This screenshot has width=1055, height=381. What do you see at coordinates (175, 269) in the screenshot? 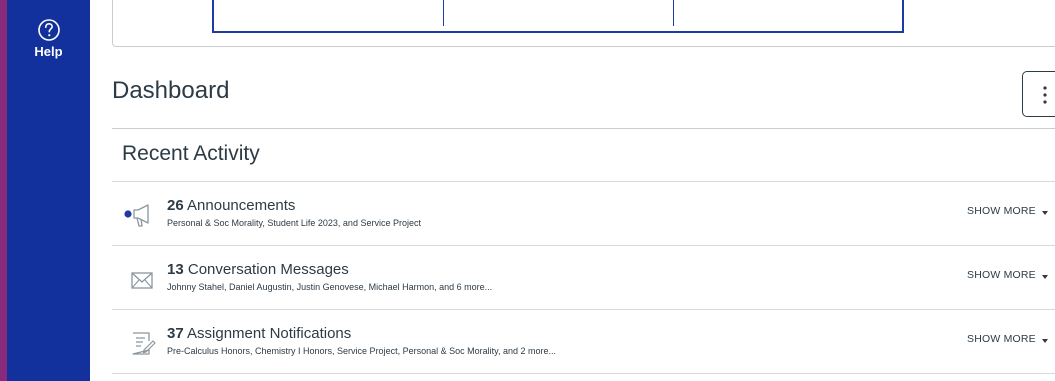
I see `conversations-count: 13` at bounding box center [175, 269].